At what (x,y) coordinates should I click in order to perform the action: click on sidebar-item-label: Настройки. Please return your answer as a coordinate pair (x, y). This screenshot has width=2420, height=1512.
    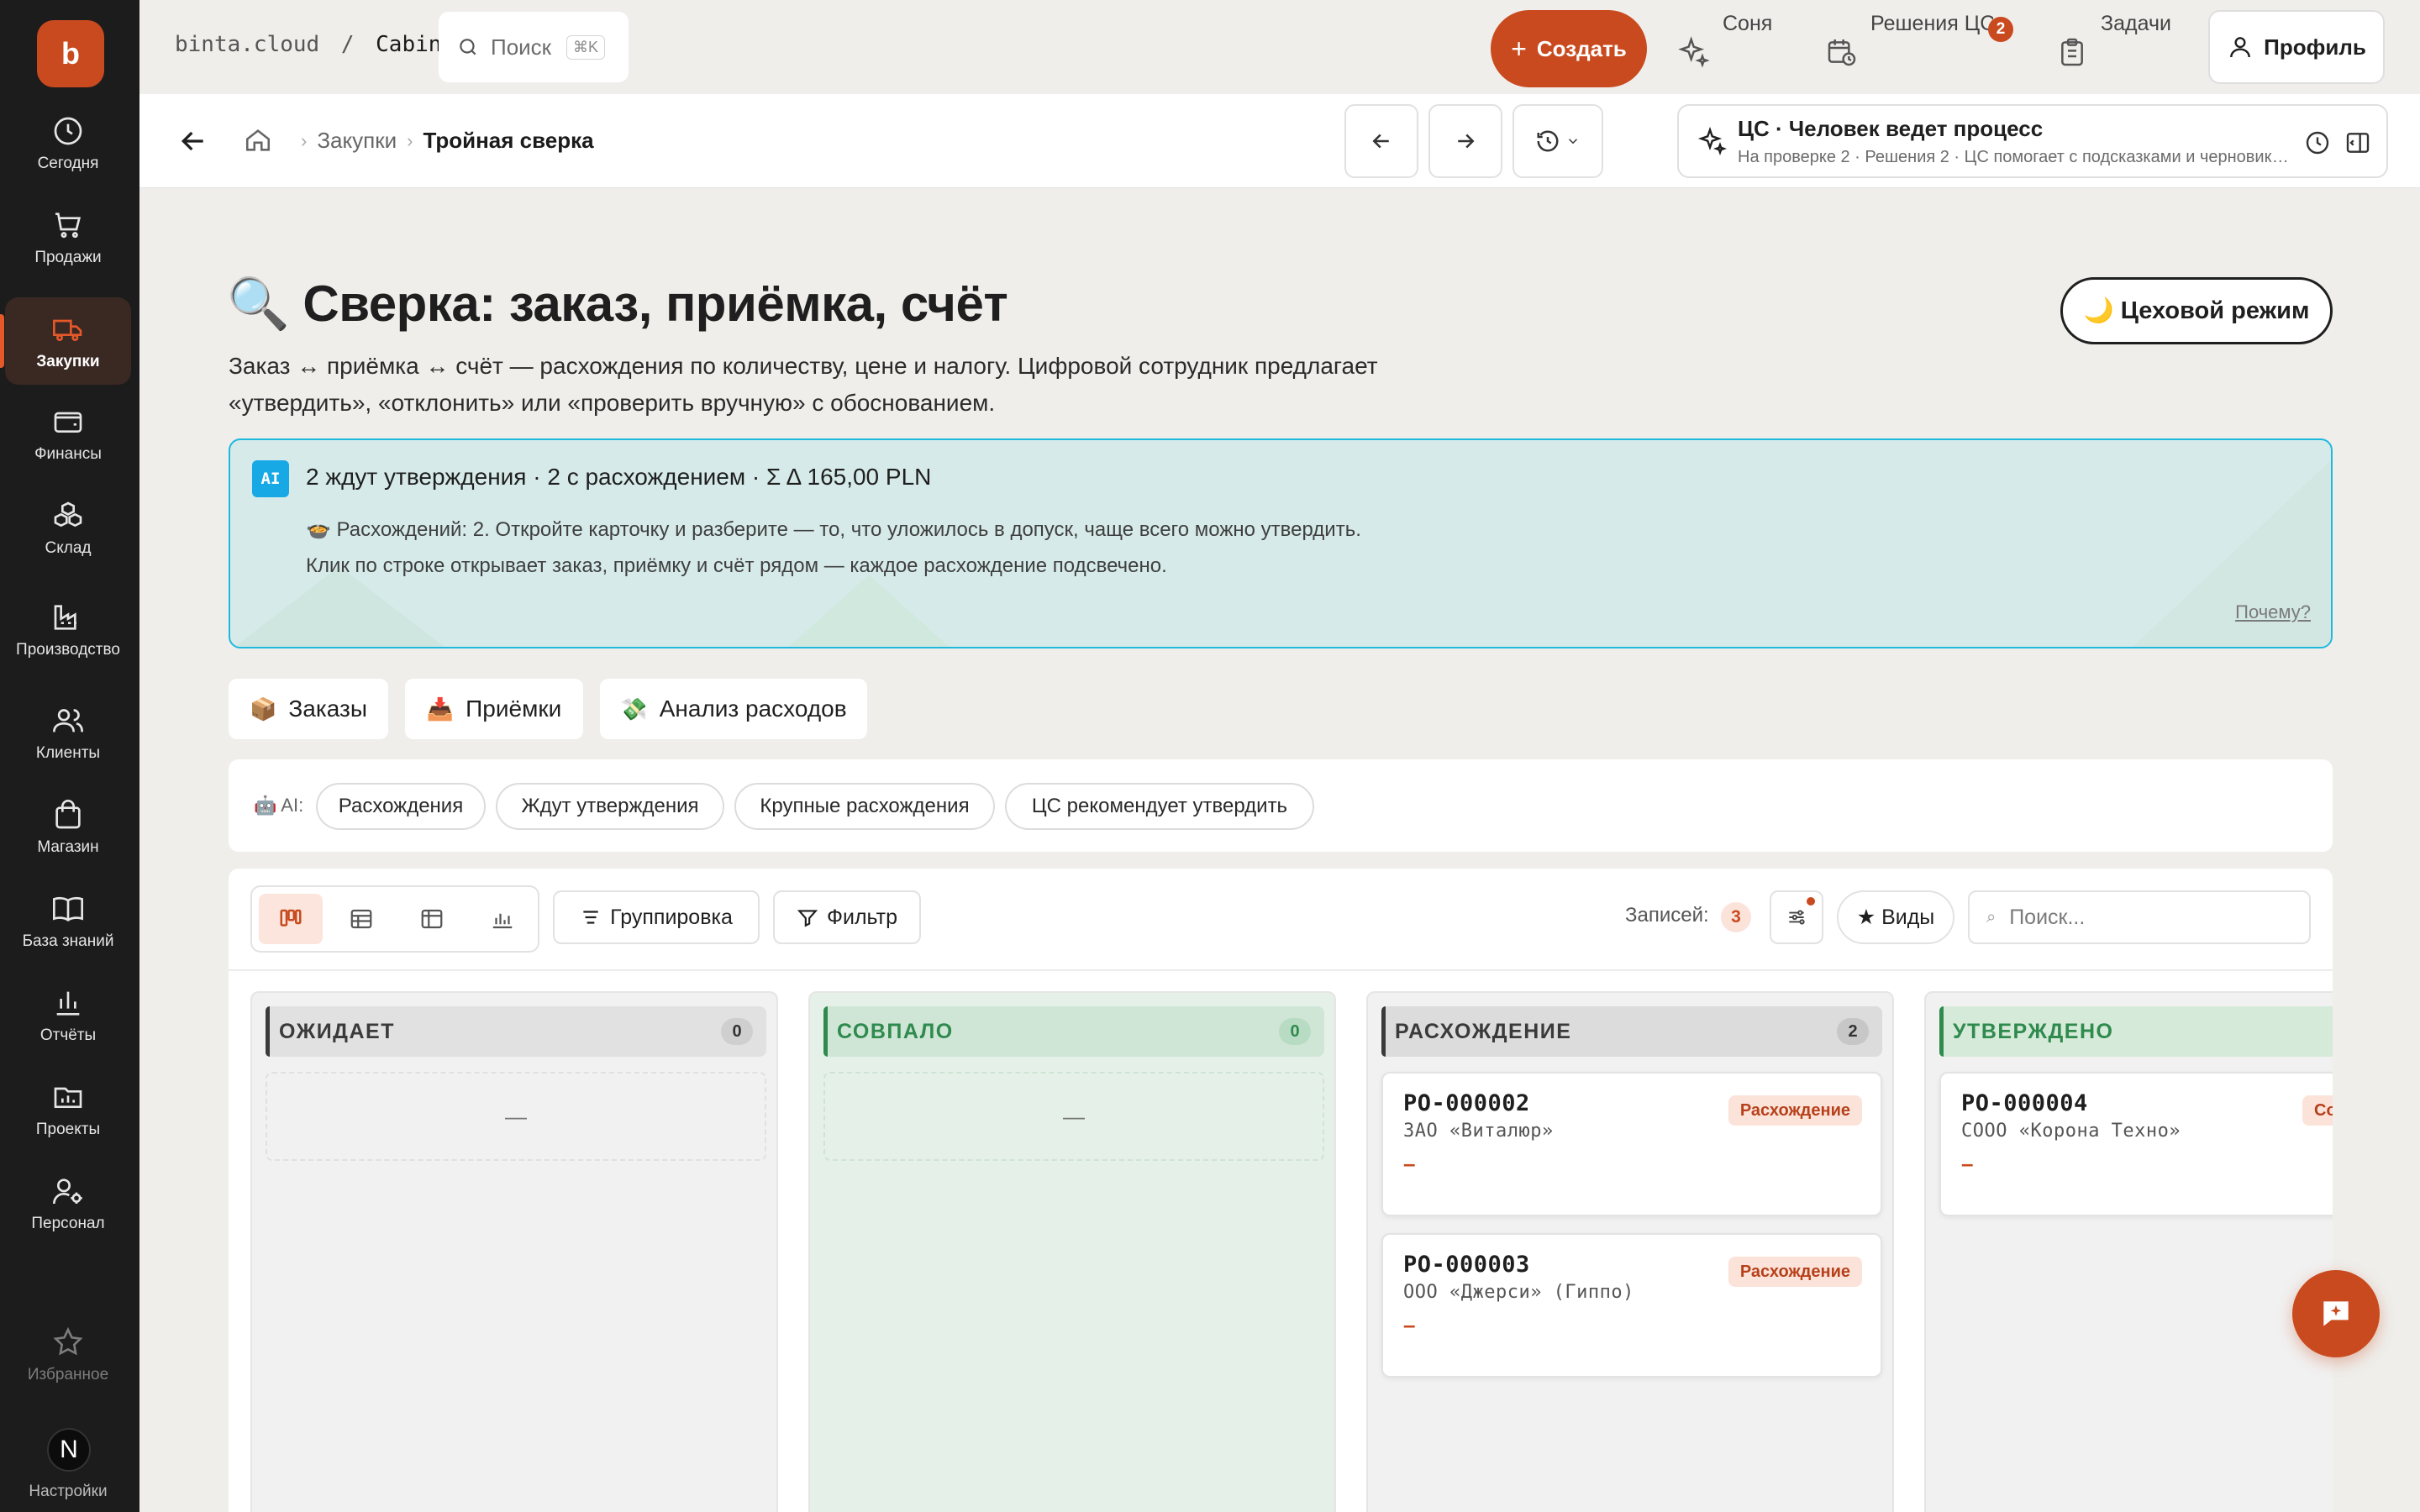
    Looking at the image, I should click on (68, 1491).